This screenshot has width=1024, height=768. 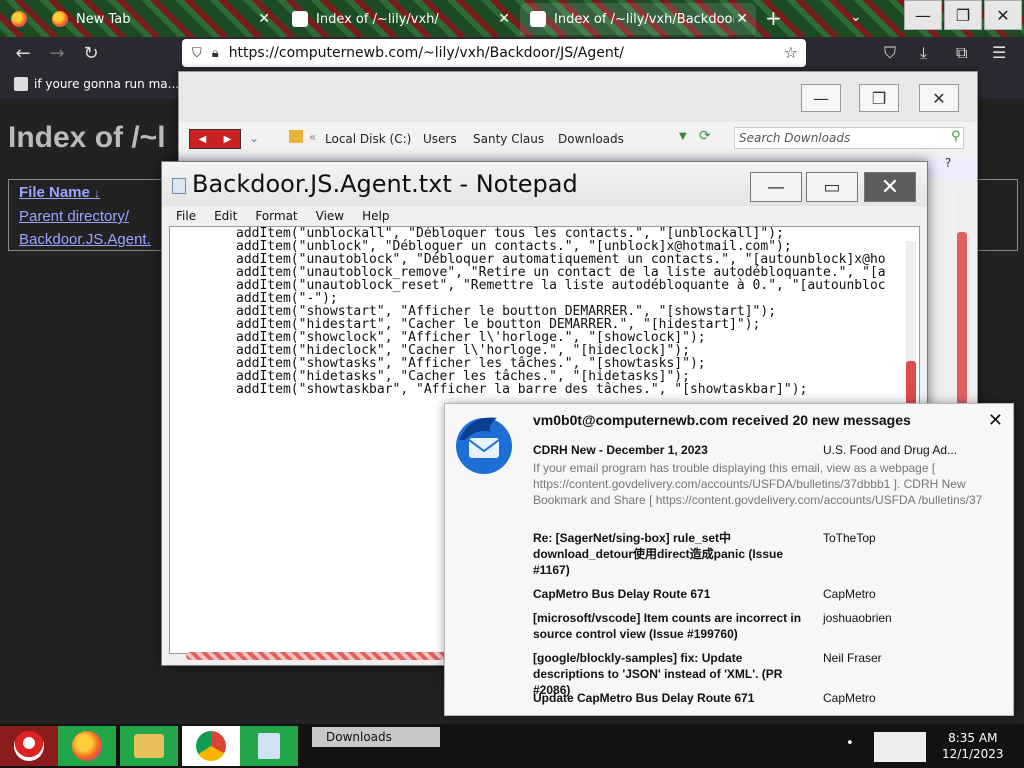 What do you see at coordinates (849, 138) in the screenshot?
I see `explorer-search-input: Search Downloads` at bounding box center [849, 138].